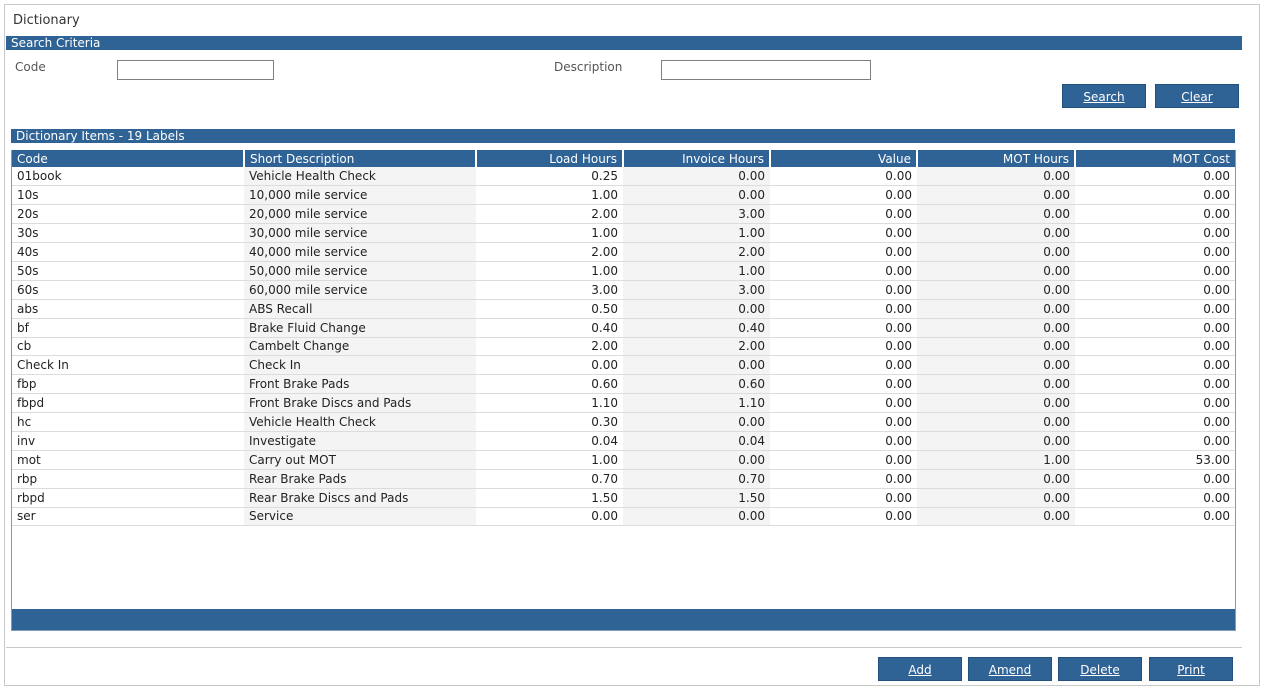 This screenshot has width=1263, height=689. What do you see at coordinates (696, 479) in the screenshot?
I see `cell-invoice-hours: 0.70` at bounding box center [696, 479].